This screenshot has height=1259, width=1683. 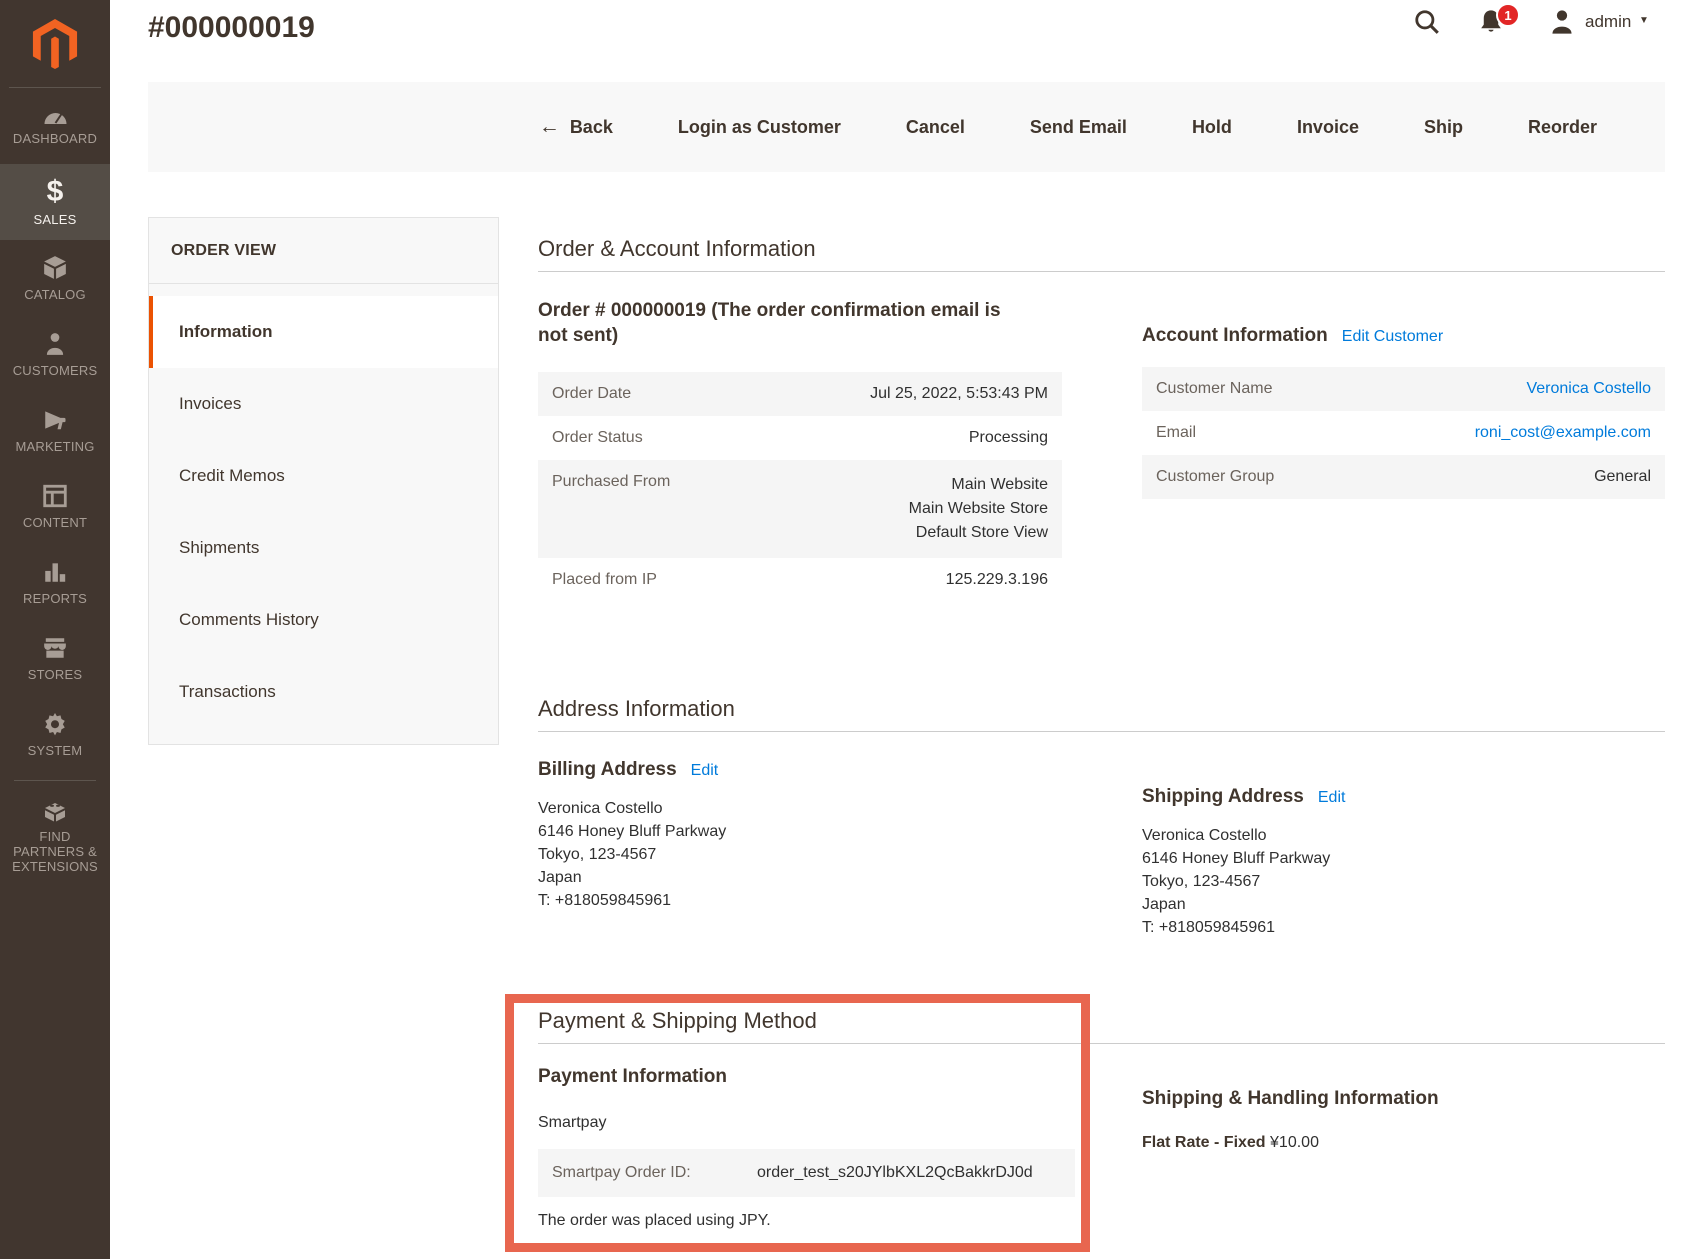 What do you see at coordinates (55, 370) in the screenshot?
I see `sidebar-item-label: CUSTOMERS` at bounding box center [55, 370].